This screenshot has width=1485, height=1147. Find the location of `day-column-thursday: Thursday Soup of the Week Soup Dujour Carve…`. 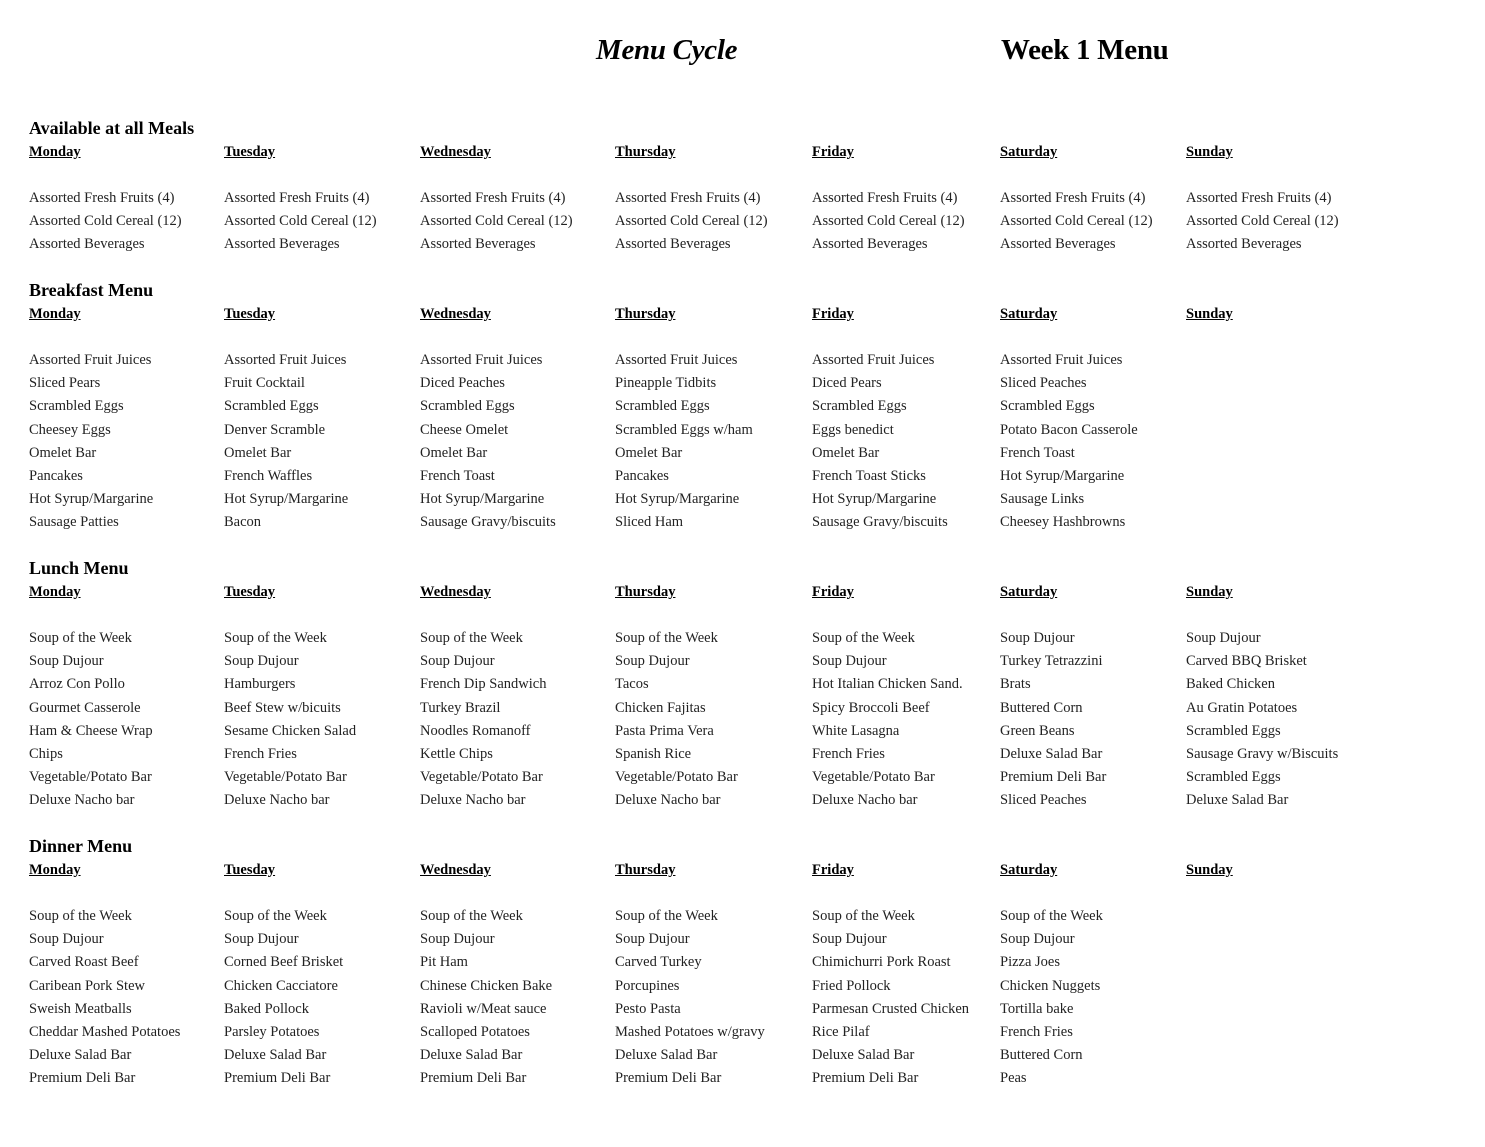

day-column-thursday: Thursday Soup of the Week Soup Dujour Carve… is located at coordinates (710, 975).